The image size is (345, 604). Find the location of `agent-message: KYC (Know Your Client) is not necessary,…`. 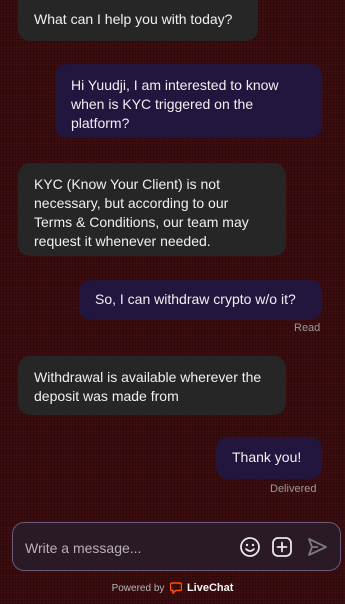

agent-message: KYC (Know Your Client) is not necessary,… is located at coordinates (152, 209).